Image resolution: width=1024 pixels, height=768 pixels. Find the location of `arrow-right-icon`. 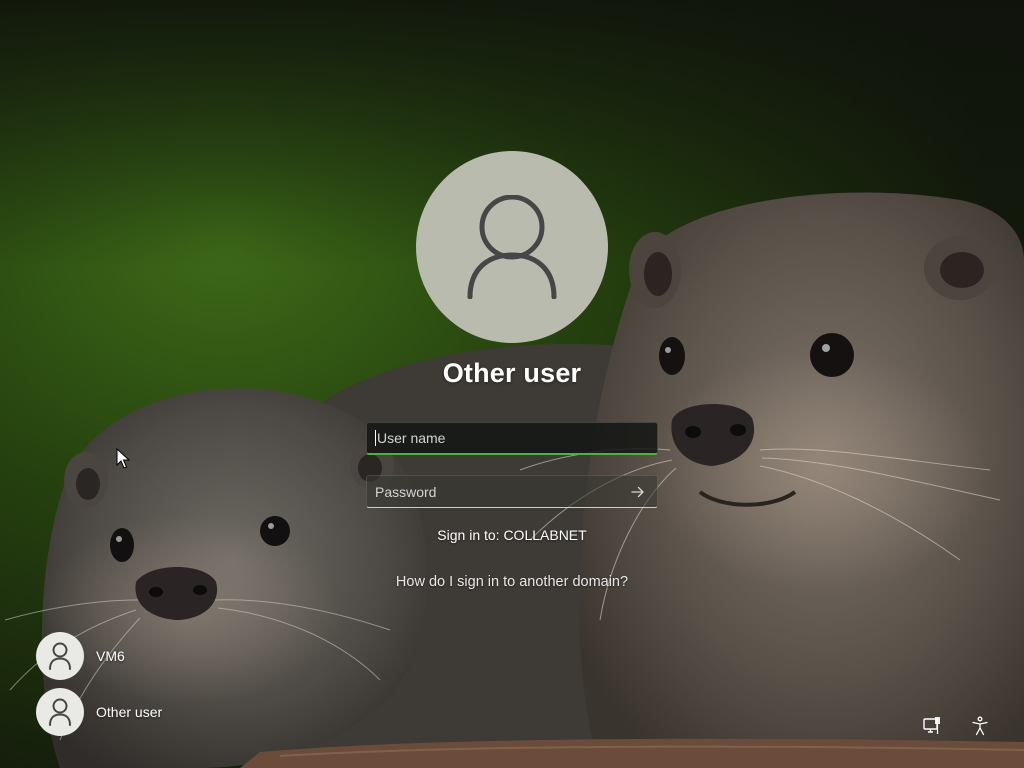

arrow-right-icon is located at coordinates (637, 491).